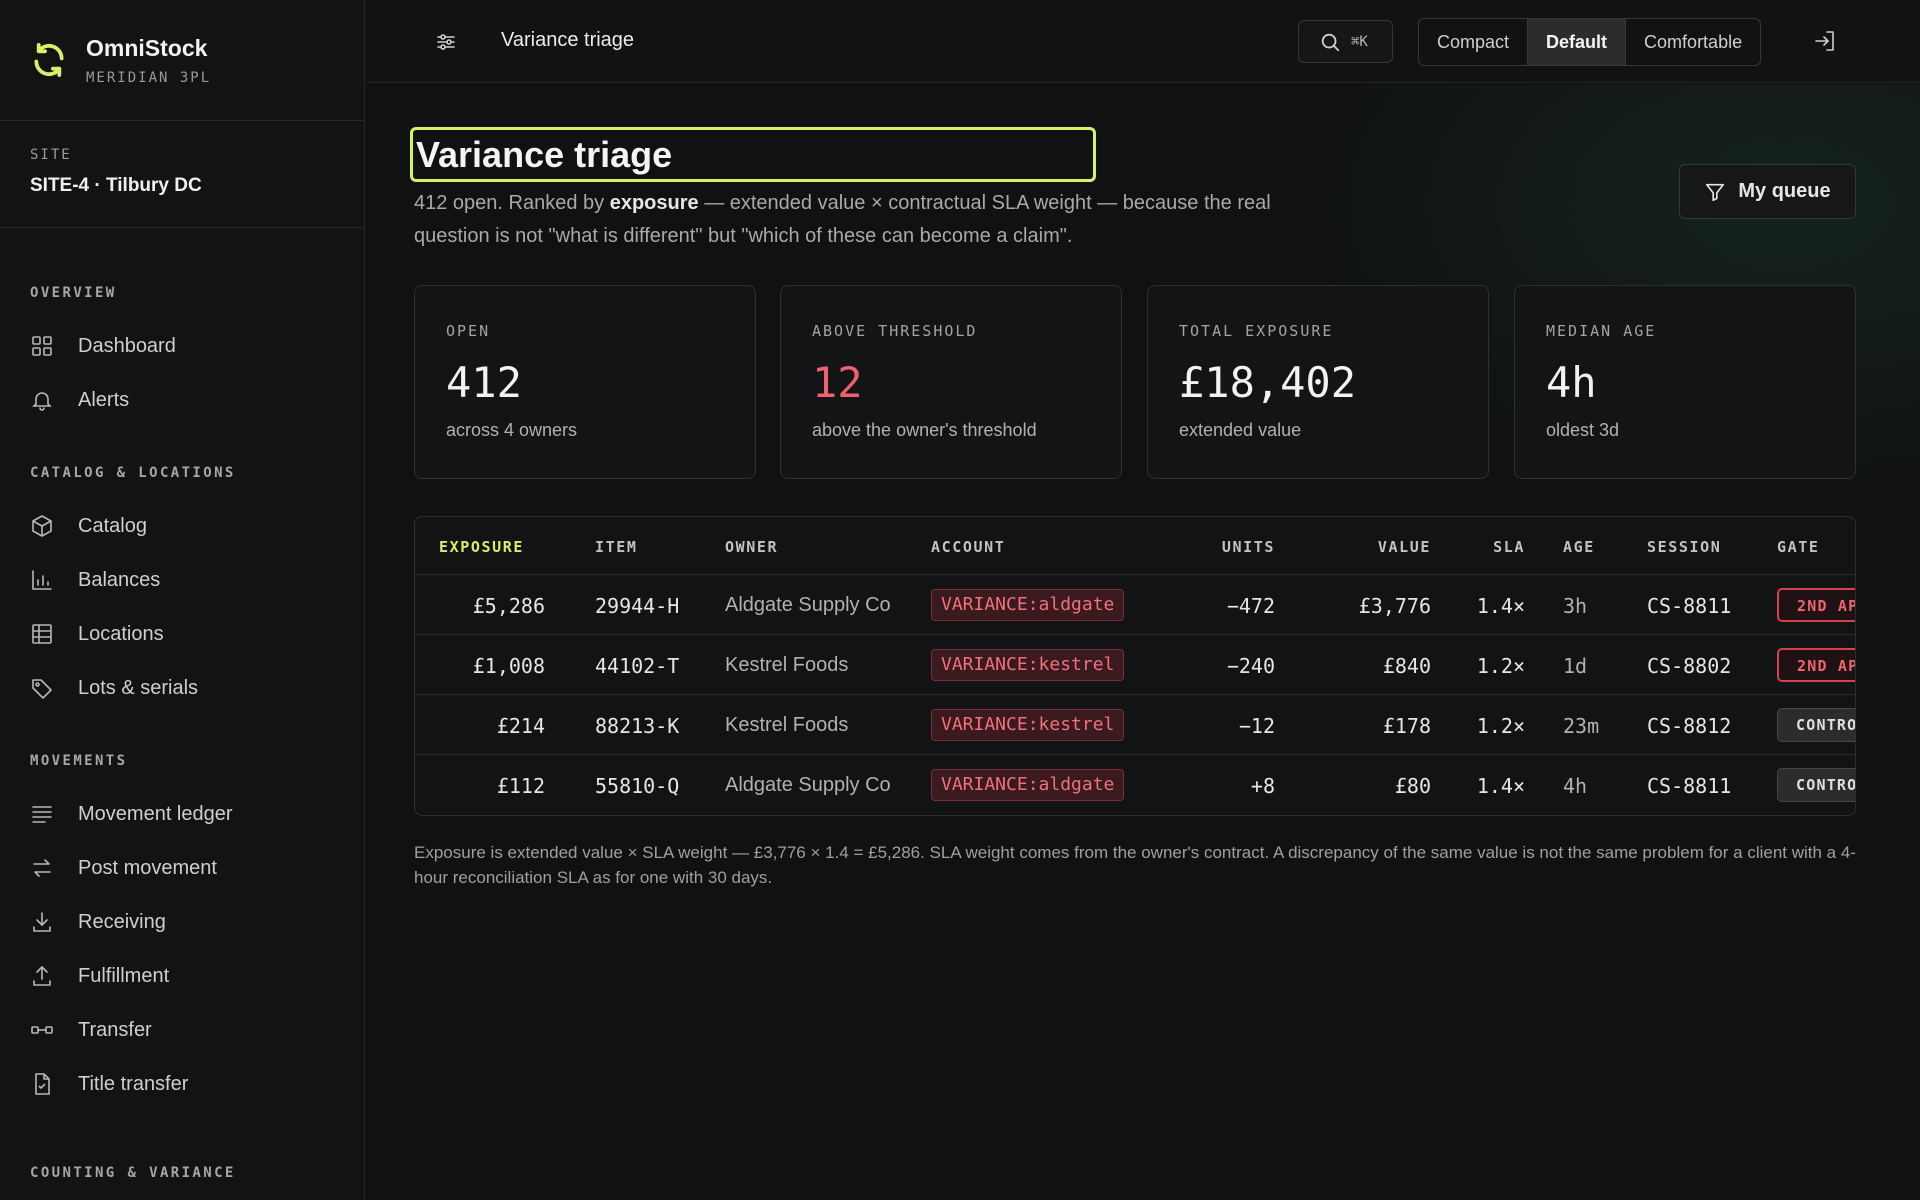  What do you see at coordinates (197, 346) in the screenshot?
I see `sidebar-item-dashboard: Dashboard` at bounding box center [197, 346].